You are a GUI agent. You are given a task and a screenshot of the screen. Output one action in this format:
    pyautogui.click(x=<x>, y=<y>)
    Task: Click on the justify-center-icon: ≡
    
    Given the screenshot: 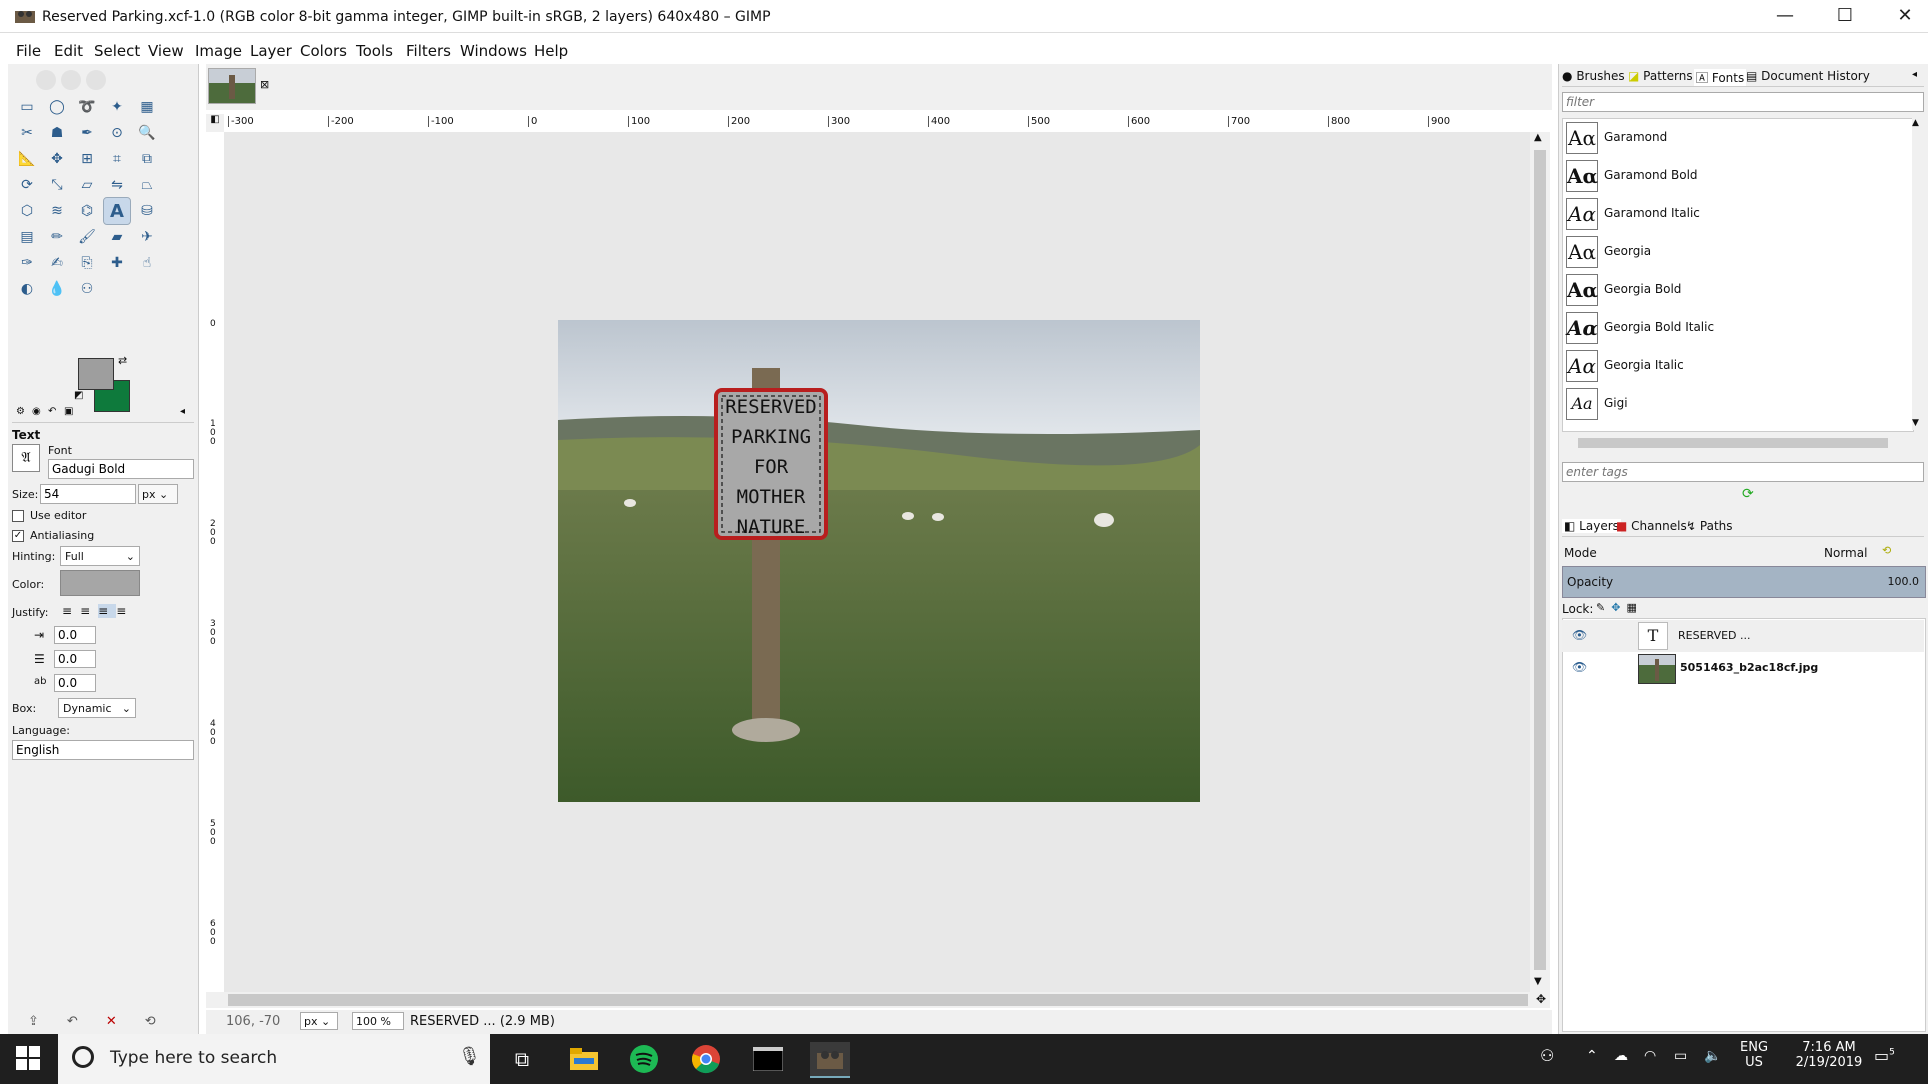 What is the action you would take?
    pyautogui.click(x=107, y=611)
    